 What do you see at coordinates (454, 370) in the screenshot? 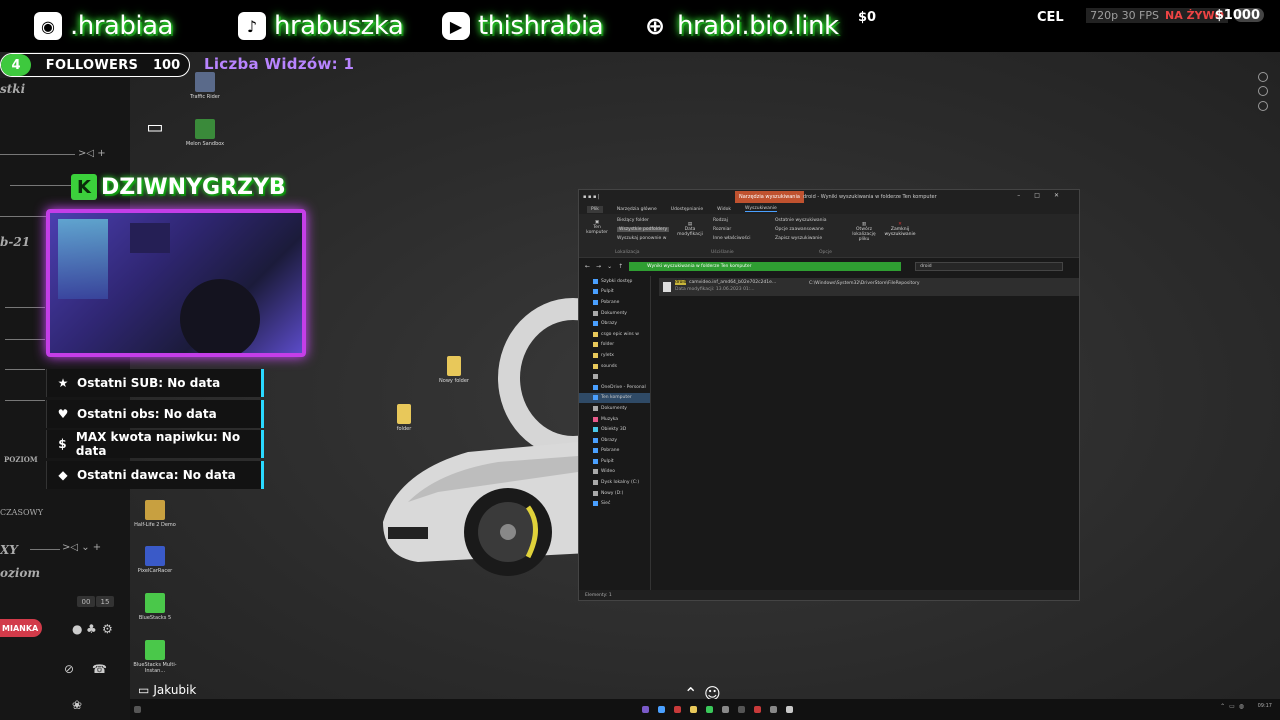
I see `desktop-icon-new-folder: Nowy folder` at bounding box center [454, 370].